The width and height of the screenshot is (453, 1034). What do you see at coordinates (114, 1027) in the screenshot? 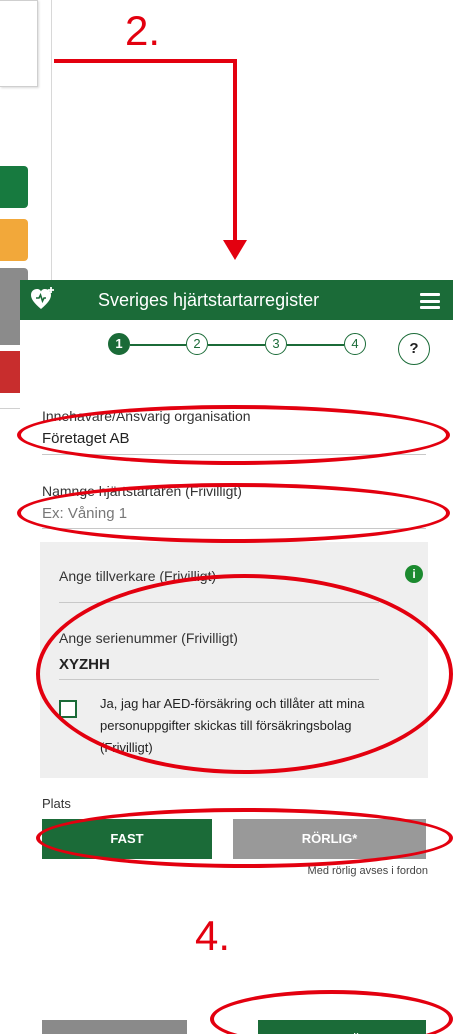
I see `cancel-button: AVBRYT` at bounding box center [114, 1027].